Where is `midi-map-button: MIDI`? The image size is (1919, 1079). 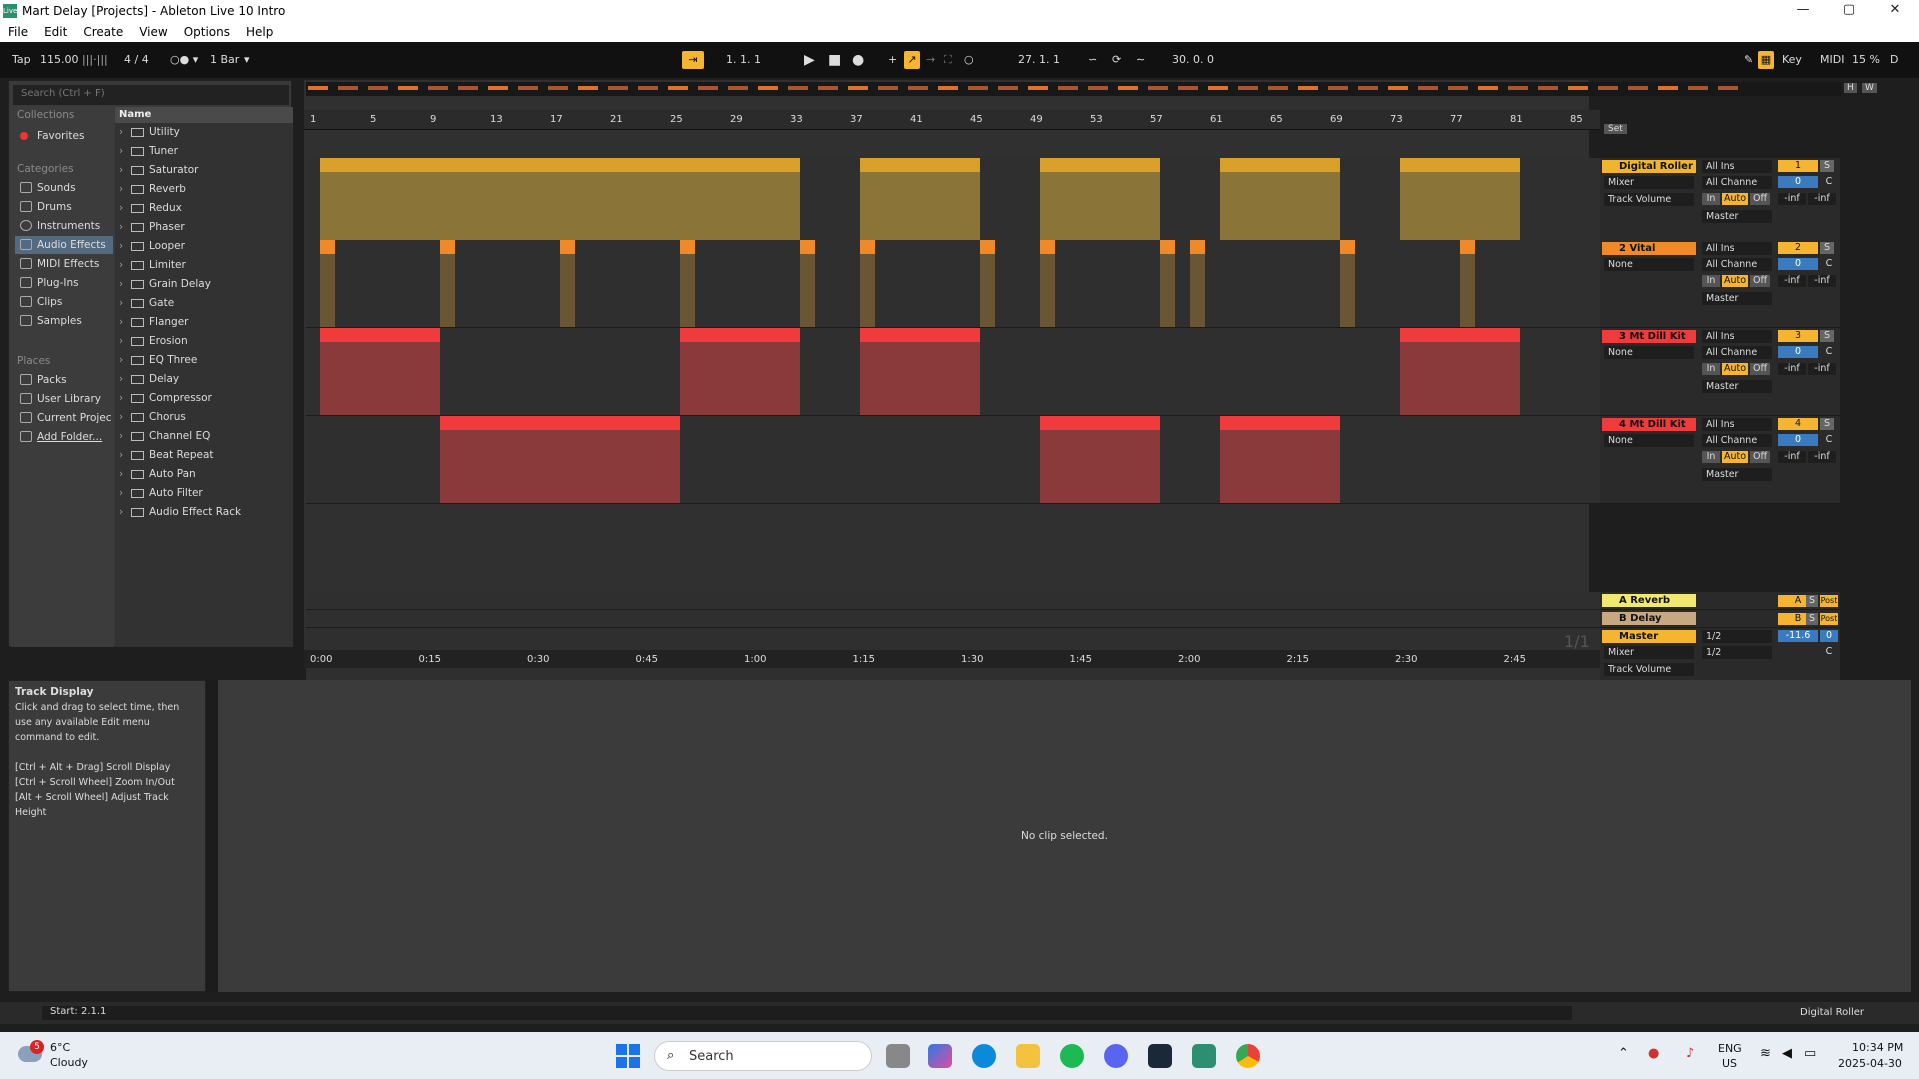
midi-map-button: MIDI is located at coordinates (1832, 60).